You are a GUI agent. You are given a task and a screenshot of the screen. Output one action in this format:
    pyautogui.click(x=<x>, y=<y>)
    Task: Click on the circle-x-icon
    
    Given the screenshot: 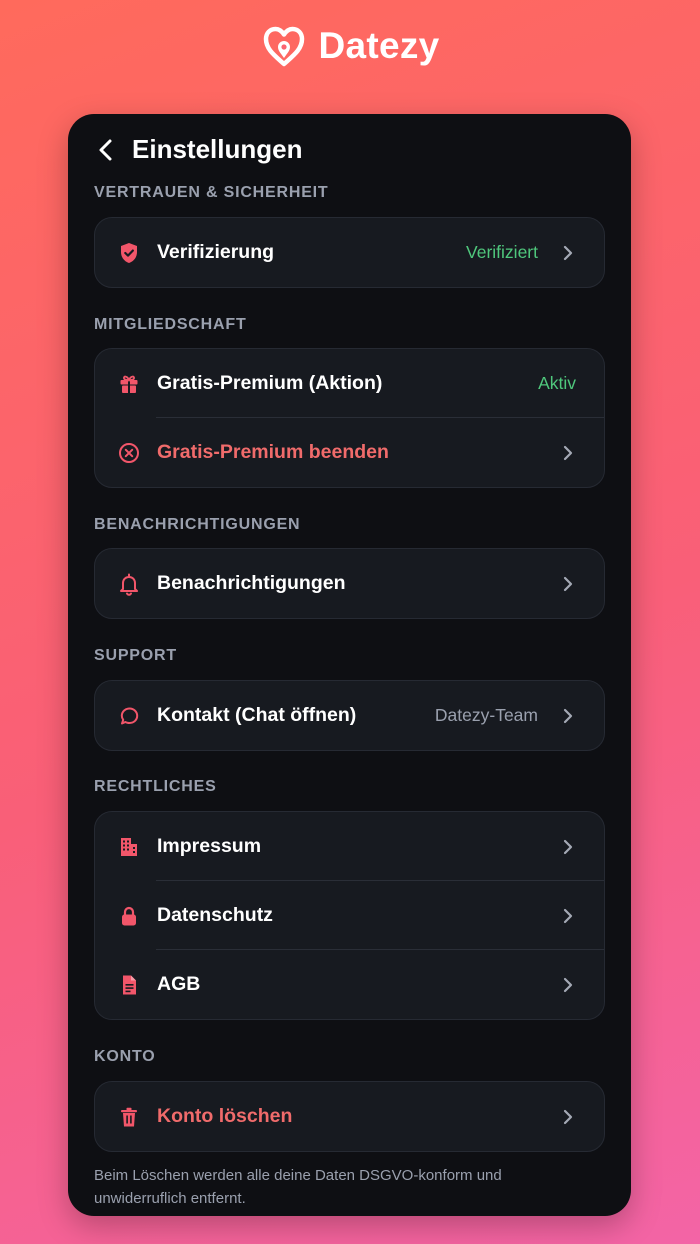 What is the action you would take?
    pyautogui.click(x=129, y=453)
    